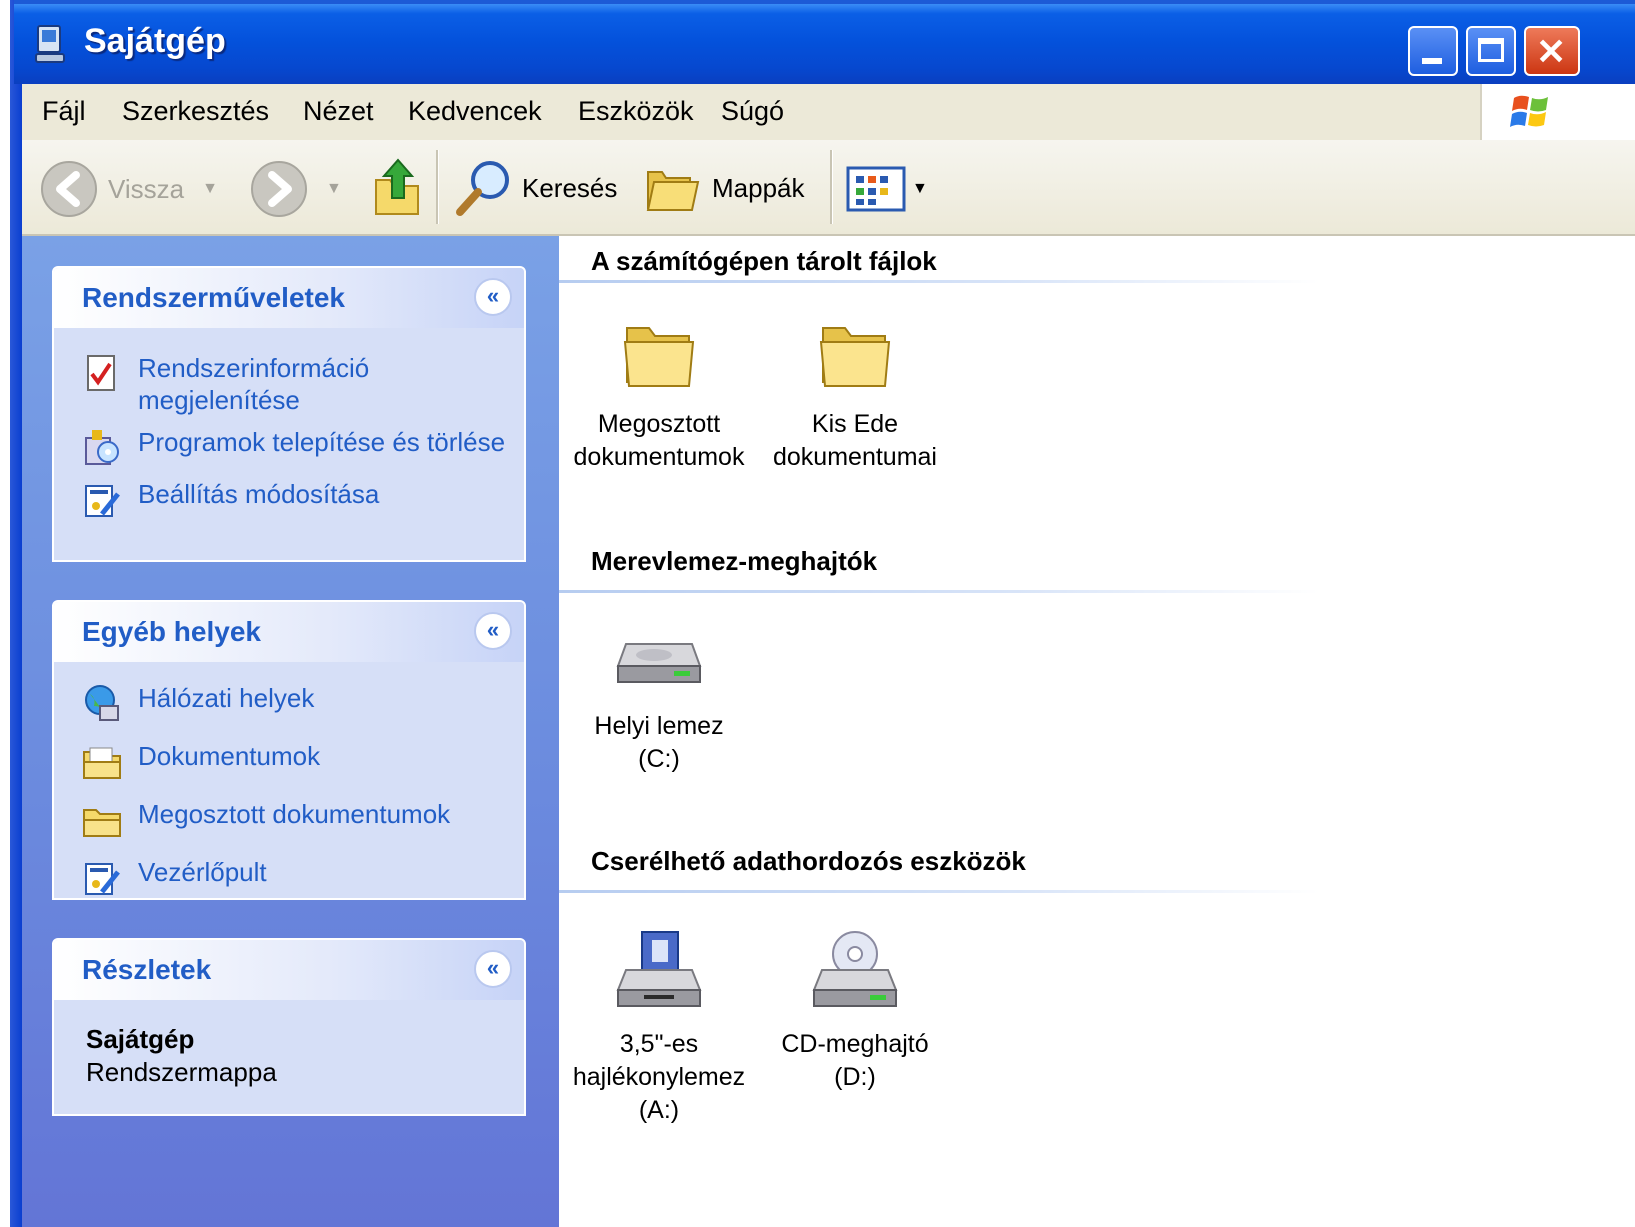  I want to click on cd-drive-icon, so click(855, 969).